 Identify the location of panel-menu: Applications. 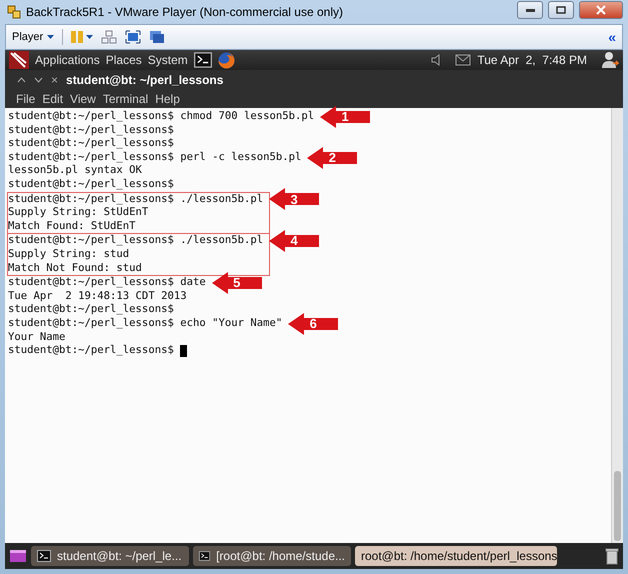
(67, 60).